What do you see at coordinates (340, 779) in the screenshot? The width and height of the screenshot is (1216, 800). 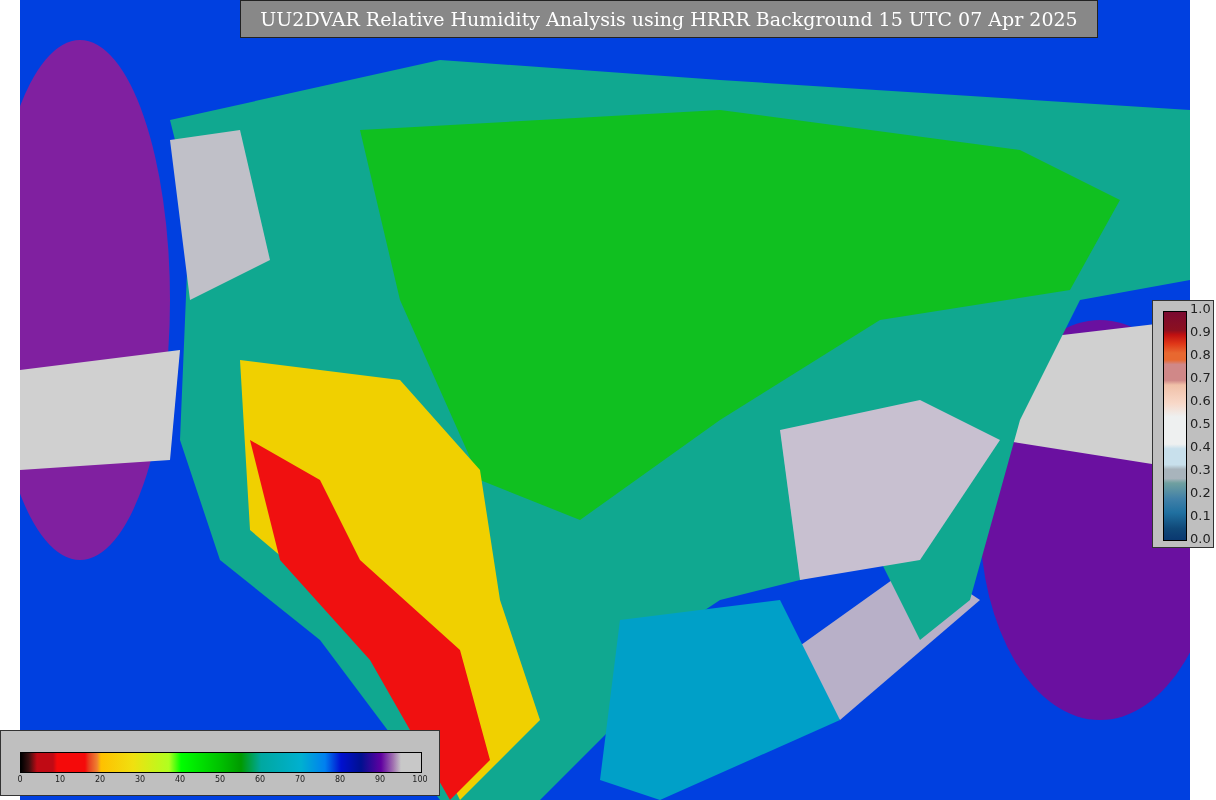 I see `tick-label: 80` at bounding box center [340, 779].